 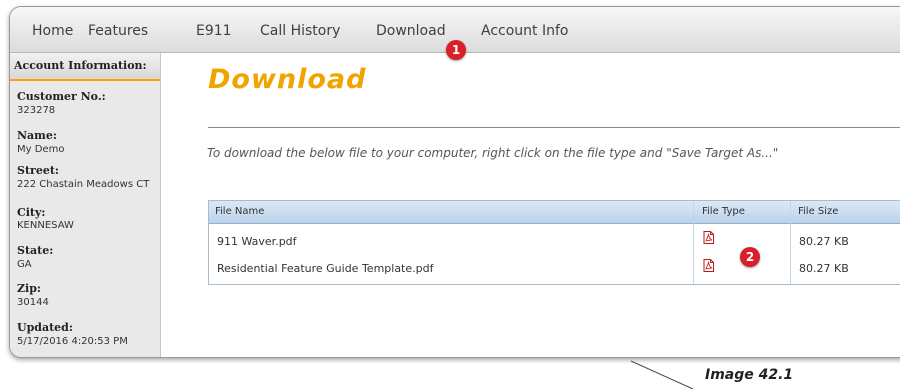 What do you see at coordinates (749, 375) in the screenshot?
I see `image-caption: Image 42.1` at bounding box center [749, 375].